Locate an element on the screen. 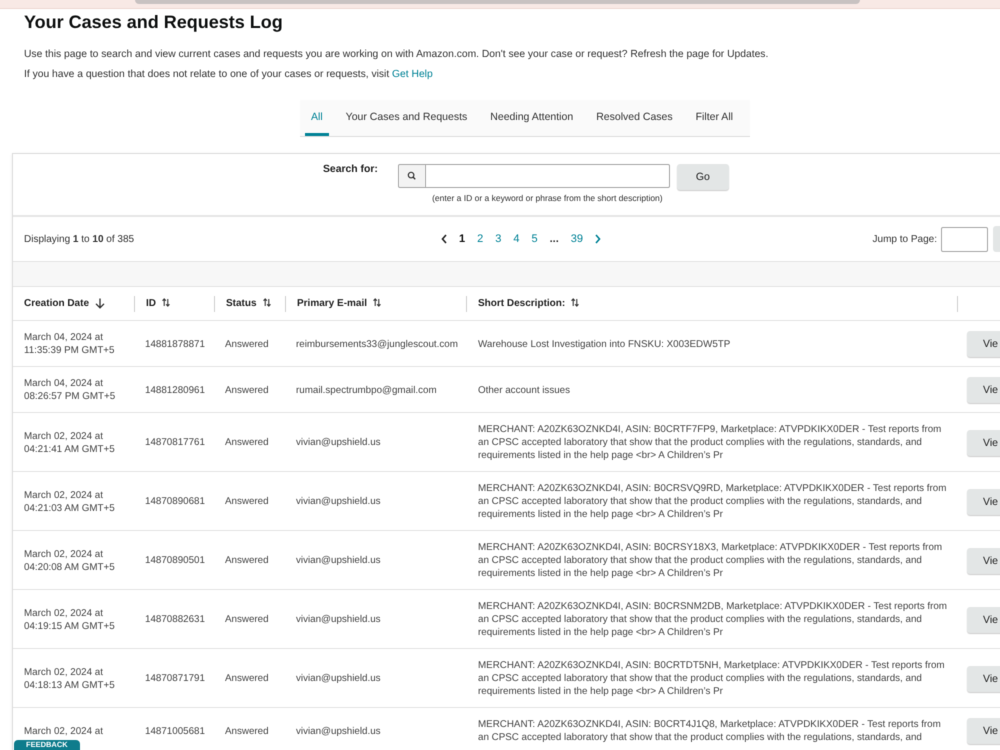 The height and width of the screenshot is (750, 1000). search-icon is located at coordinates (412, 176).